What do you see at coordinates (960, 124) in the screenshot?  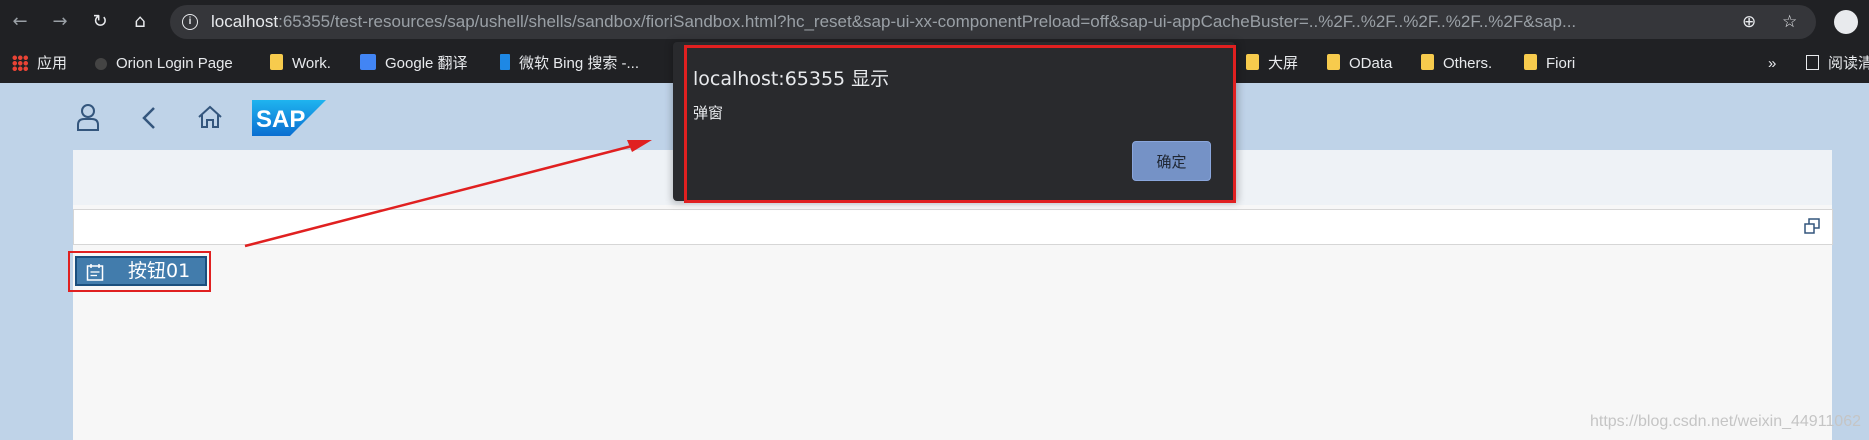 I see `annotation-dialog-highlight` at bounding box center [960, 124].